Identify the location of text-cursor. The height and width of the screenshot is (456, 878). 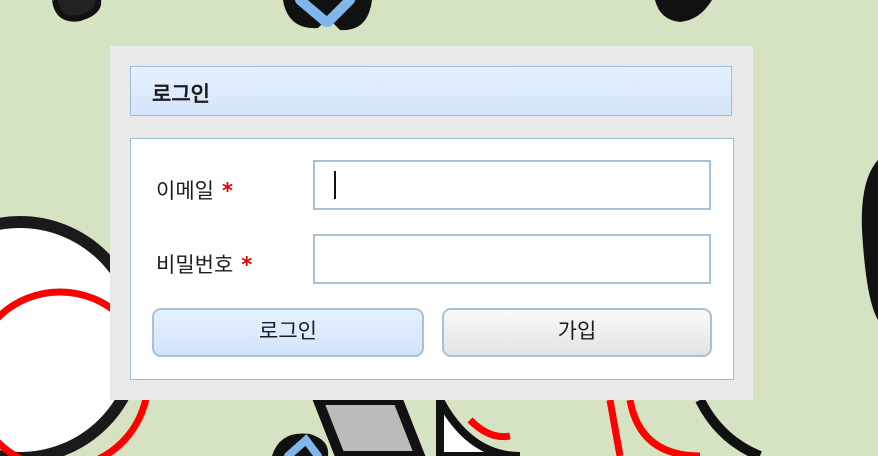
(335, 185).